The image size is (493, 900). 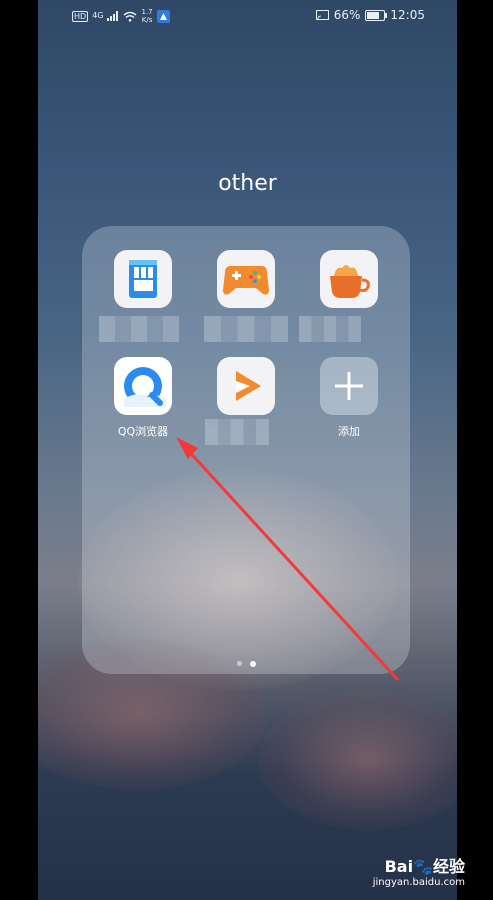 I want to click on watermark-brand: Bai🐾经验, so click(x=424, y=866).